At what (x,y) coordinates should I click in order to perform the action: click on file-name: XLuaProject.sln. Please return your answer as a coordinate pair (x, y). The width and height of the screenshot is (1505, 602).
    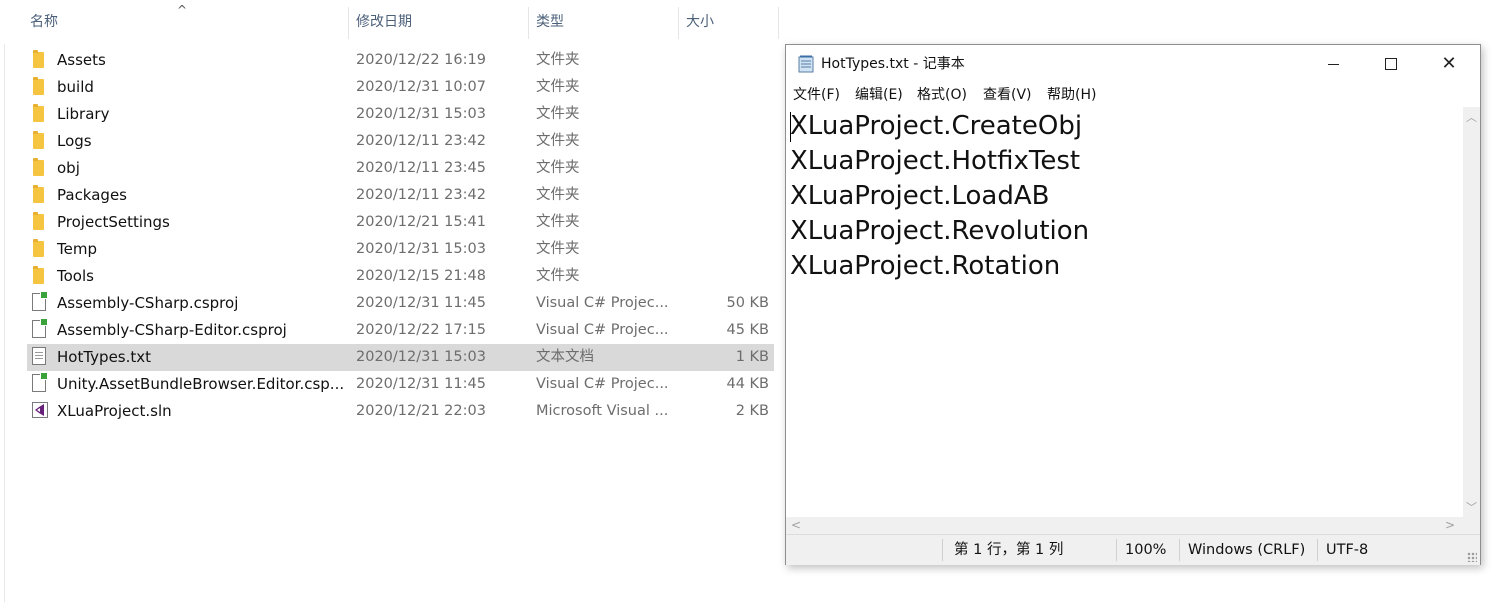
    Looking at the image, I should click on (114, 411).